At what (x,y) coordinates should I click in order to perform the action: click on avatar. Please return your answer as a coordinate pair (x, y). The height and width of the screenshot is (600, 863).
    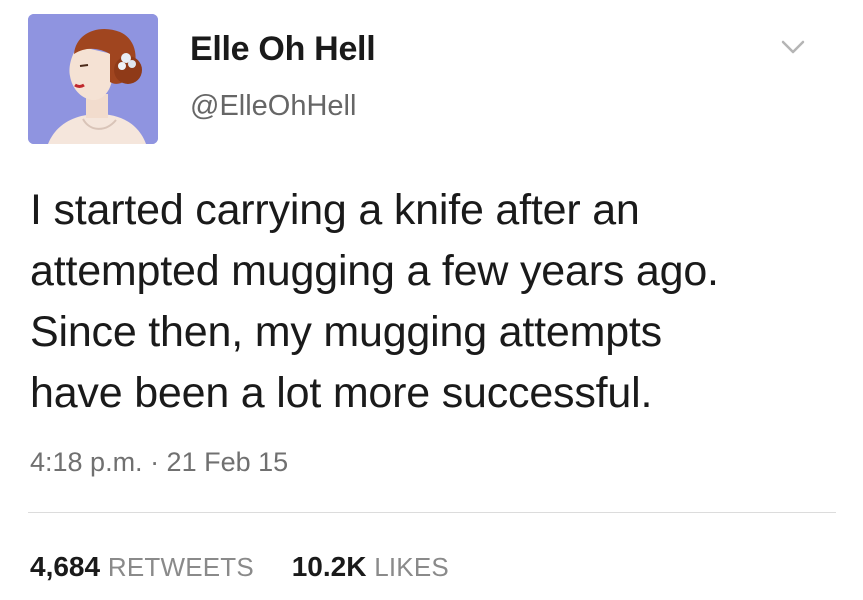
    Looking at the image, I should click on (93, 79).